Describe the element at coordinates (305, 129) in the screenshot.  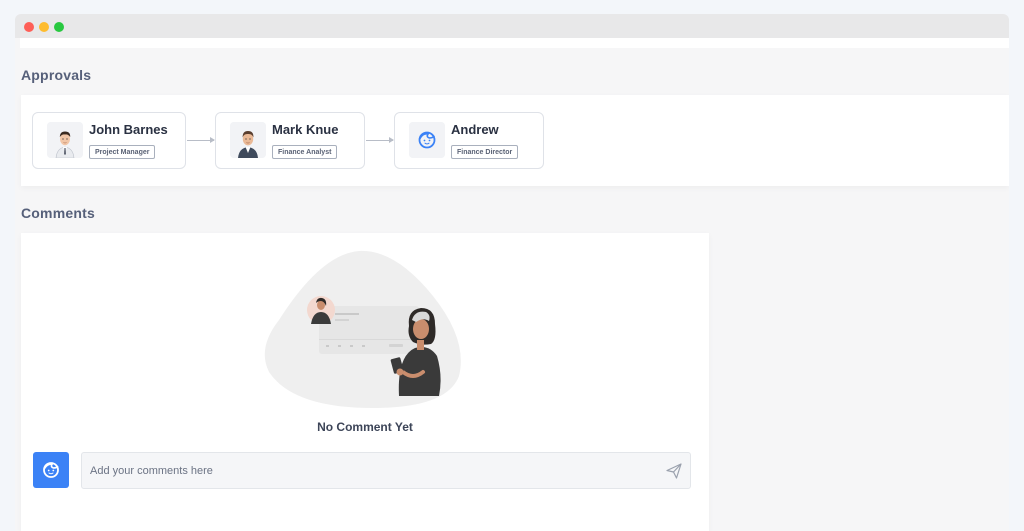
I see `approver-name: Mark Knue` at that location.